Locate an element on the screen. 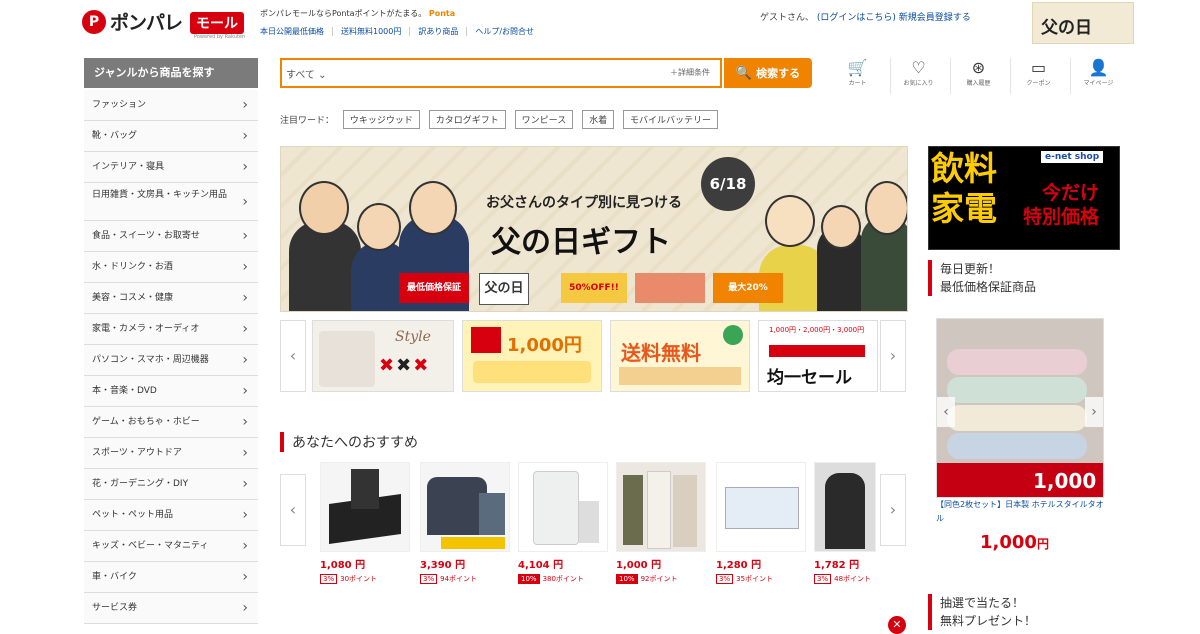 The height and width of the screenshot is (634, 1200). product-card: 3,390 円 3% 94ポイント is located at coordinates (465, 523).